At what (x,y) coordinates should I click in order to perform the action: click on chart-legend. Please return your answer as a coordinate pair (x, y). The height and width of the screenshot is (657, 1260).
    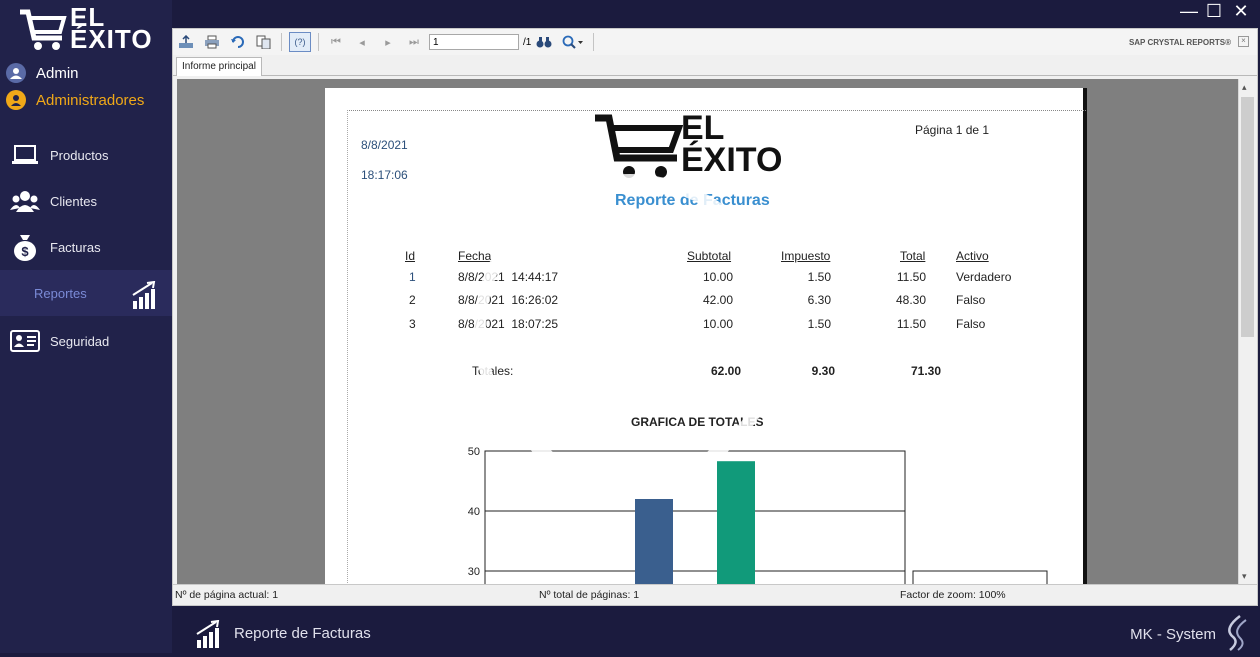
    Looking at the image, I should click on (980, 577).